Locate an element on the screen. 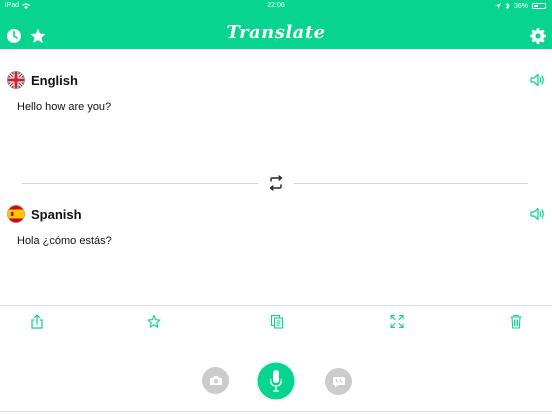 The image size is (552, 414). settings-gear-icon is located at coordinates (538, 36).